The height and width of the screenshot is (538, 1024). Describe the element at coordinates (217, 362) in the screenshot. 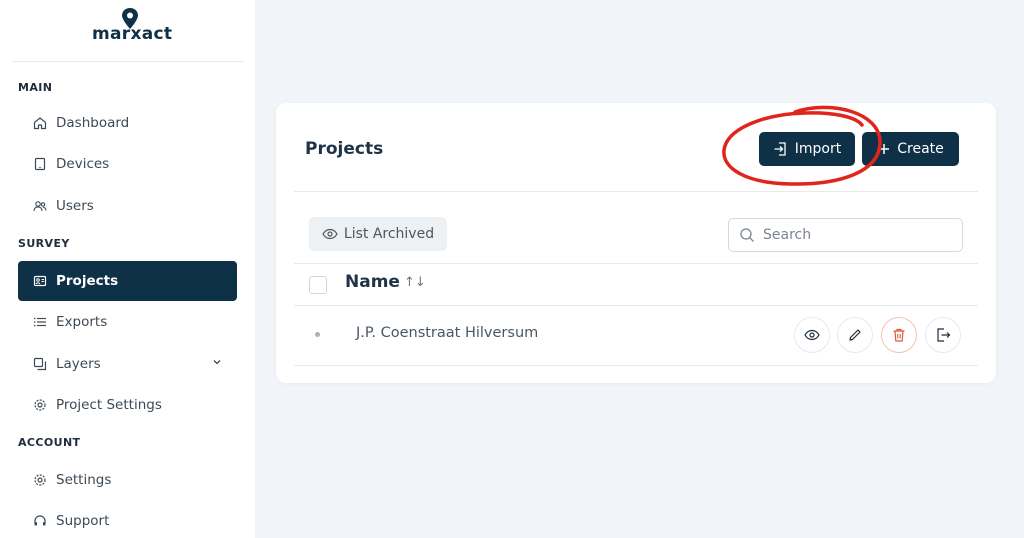

I see `chevron-down-icon` at that location.